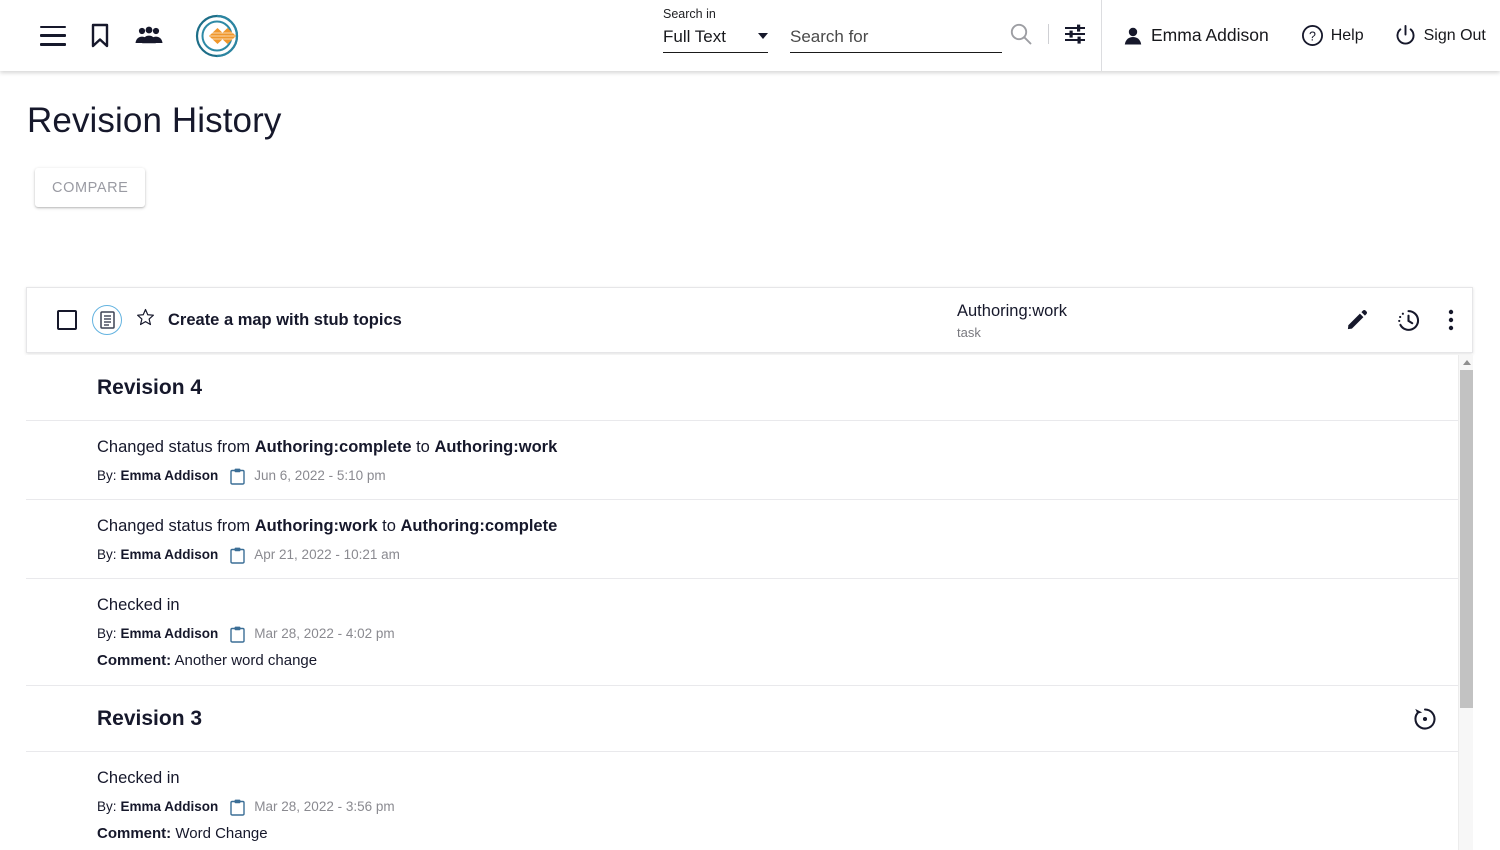 The image size is (1500, 850). I want to click on restore-circle-icon, so click(1425, 719).